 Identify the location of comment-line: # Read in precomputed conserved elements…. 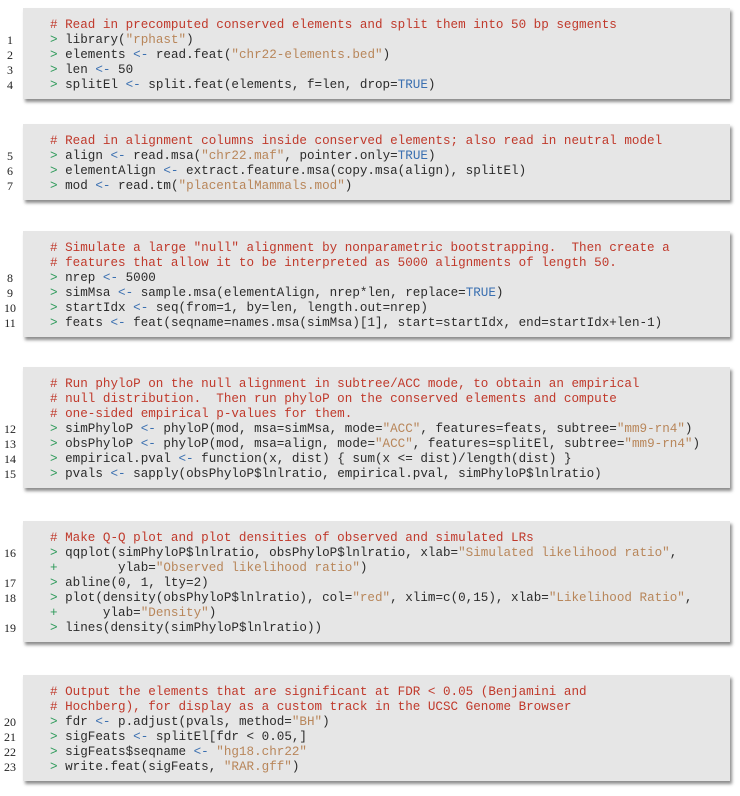
(390, 25).